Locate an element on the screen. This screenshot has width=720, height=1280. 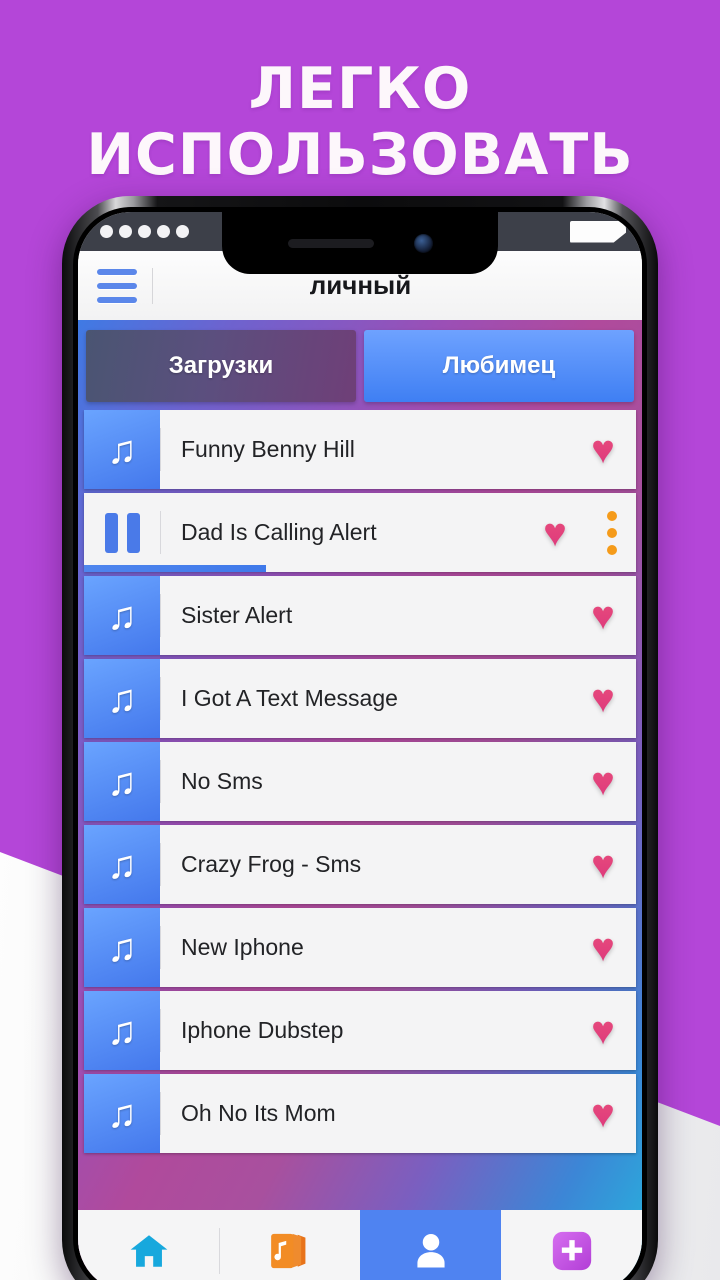
list-item: ♫ Iphone Dubstep ♥ is located at coordinates (360, 1030).